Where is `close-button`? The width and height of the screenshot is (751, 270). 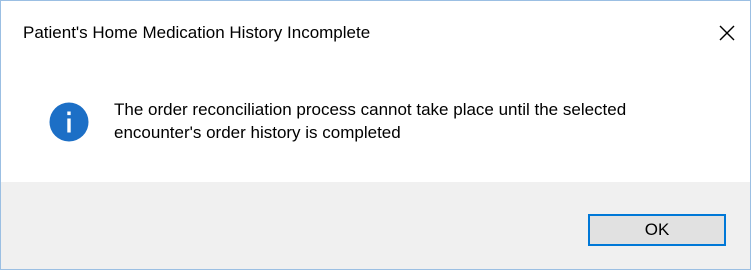
close-button is located at coordinates (727, 33).